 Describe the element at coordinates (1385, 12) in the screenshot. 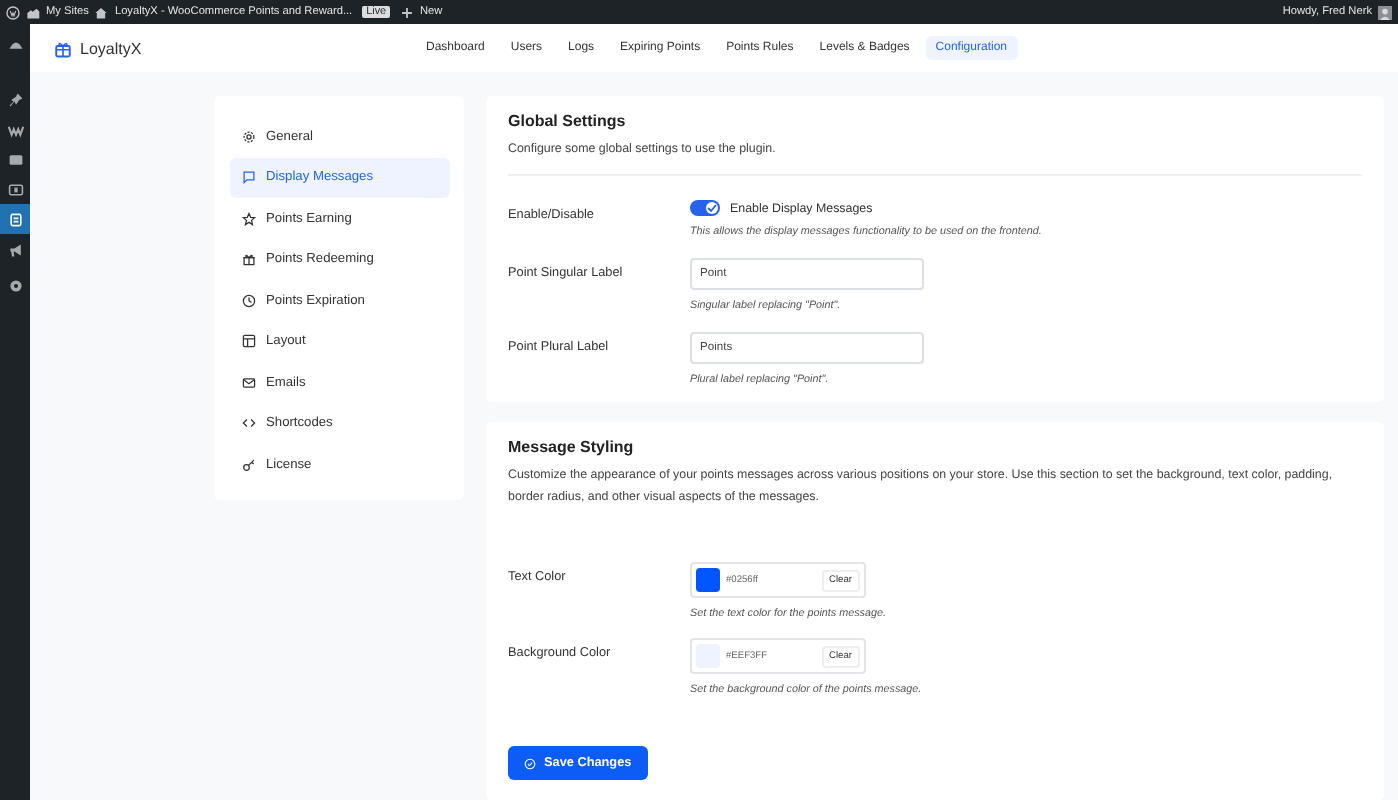

I see `avatar-icon` at that location.